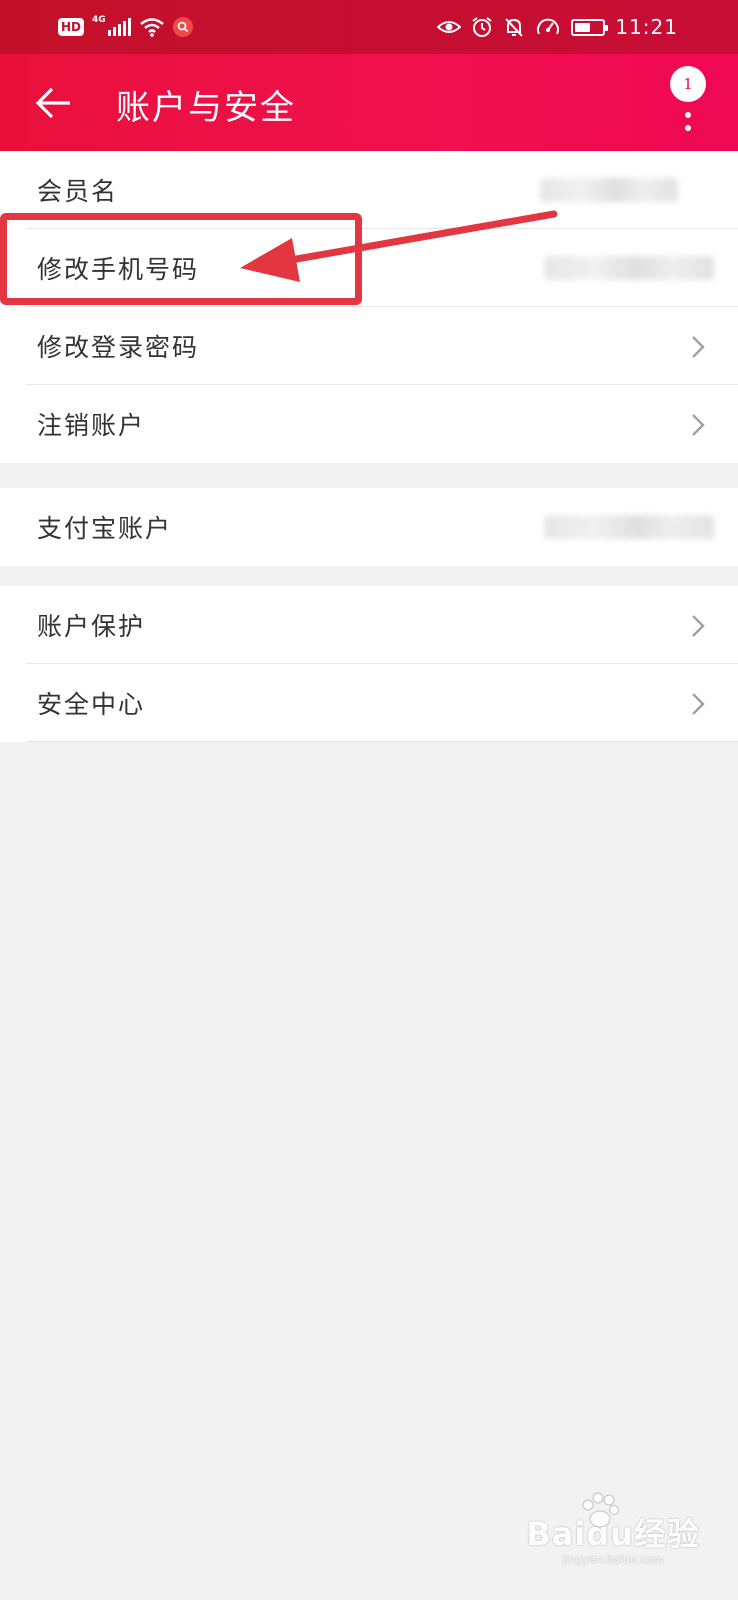 The width and height of the screenshot is (738, 1600). I want to click on row-change-password: 修改登录密码, so click(369, 346).